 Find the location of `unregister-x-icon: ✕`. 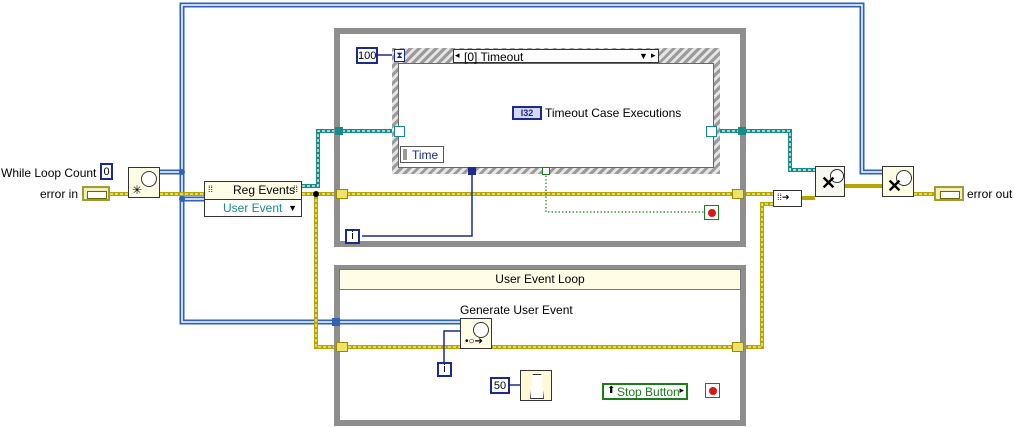

unregister-x-icon: ✕ is located at coordinates (829, 183).